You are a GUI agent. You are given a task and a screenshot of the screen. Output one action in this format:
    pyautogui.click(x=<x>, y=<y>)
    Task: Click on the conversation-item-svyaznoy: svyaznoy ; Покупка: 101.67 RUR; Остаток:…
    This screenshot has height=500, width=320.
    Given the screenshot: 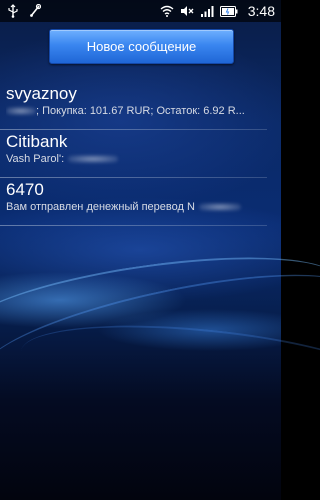 What is the action you would take?
    pyautogui.click(x=140, y=106)
    